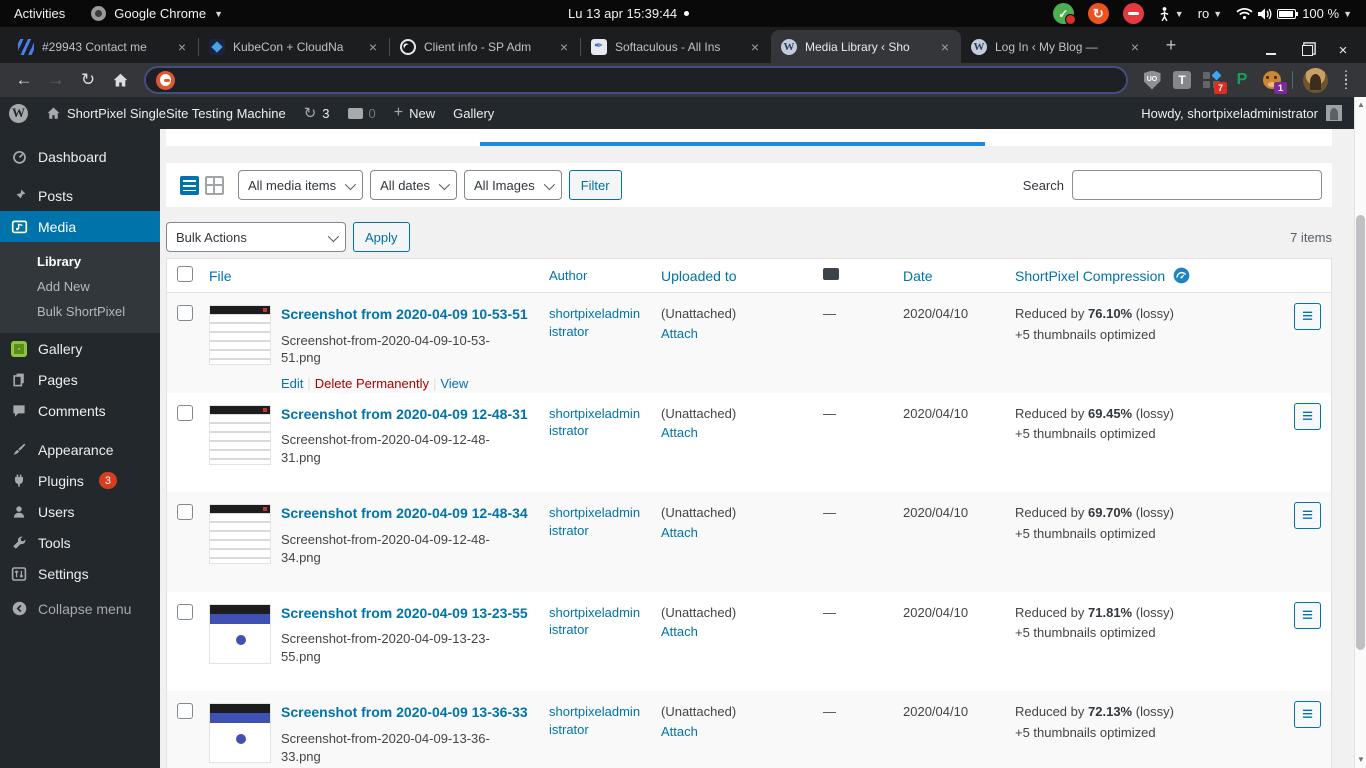  Describe the element at coordinates (1214, 82) in the screenshot. I see `squares-extension-button: 7` at that location.